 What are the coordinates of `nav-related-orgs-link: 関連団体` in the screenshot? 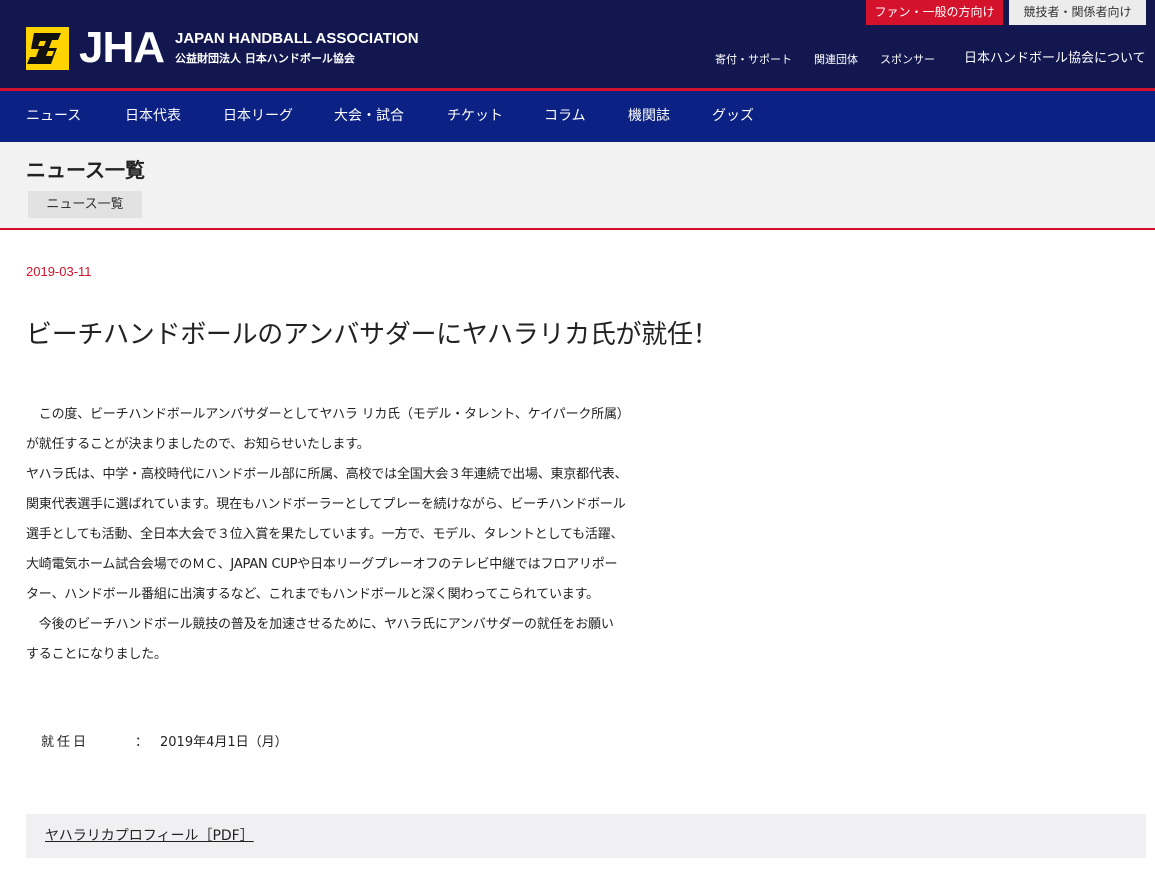 It's located at (836, 60).